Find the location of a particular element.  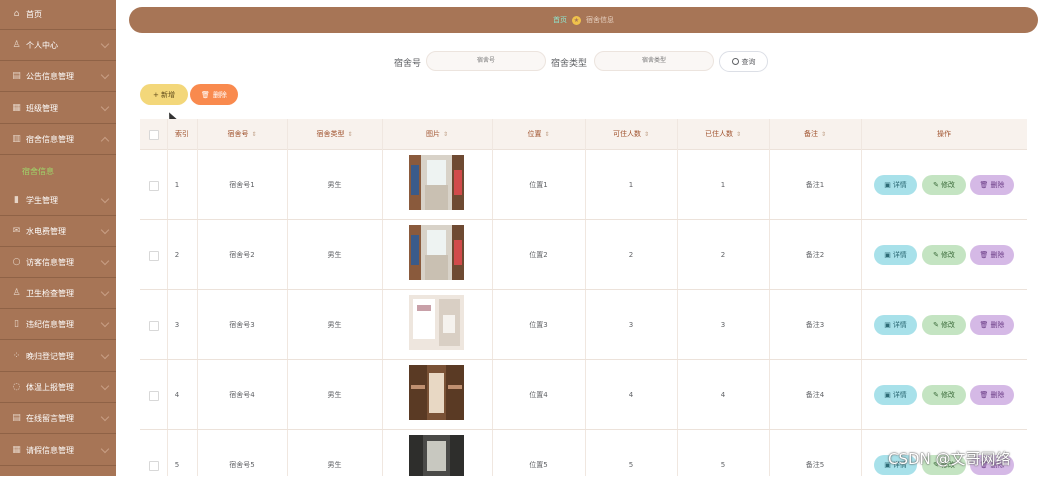

col-header-actions: 操作 is located at coordinates (944, 134).